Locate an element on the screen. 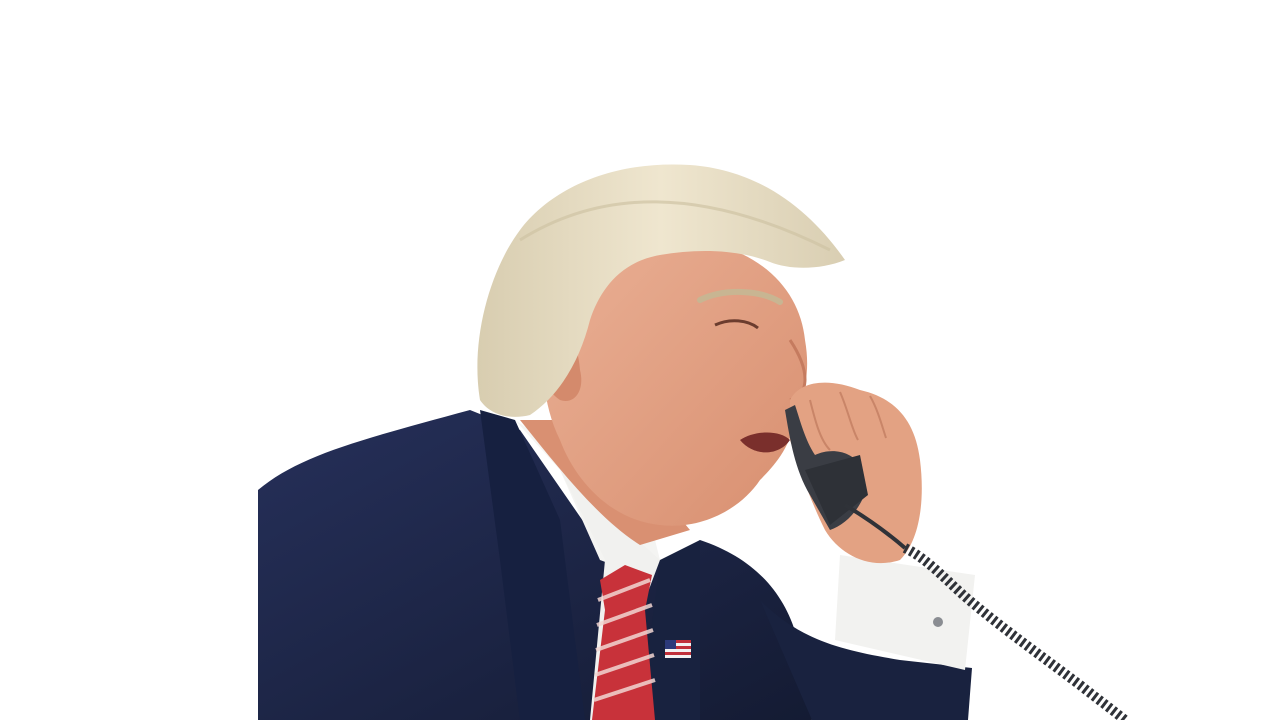 This screenshot has width=1280, height=720. cufflink is located at coordinates (938, 622).